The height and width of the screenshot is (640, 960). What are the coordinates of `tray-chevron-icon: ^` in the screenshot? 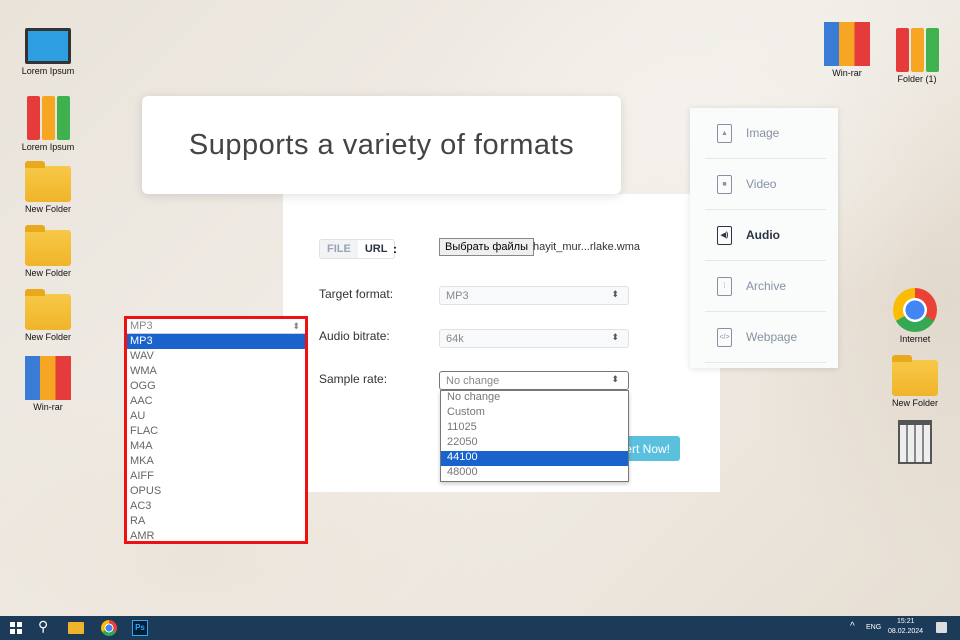 It's located at (852, 626).